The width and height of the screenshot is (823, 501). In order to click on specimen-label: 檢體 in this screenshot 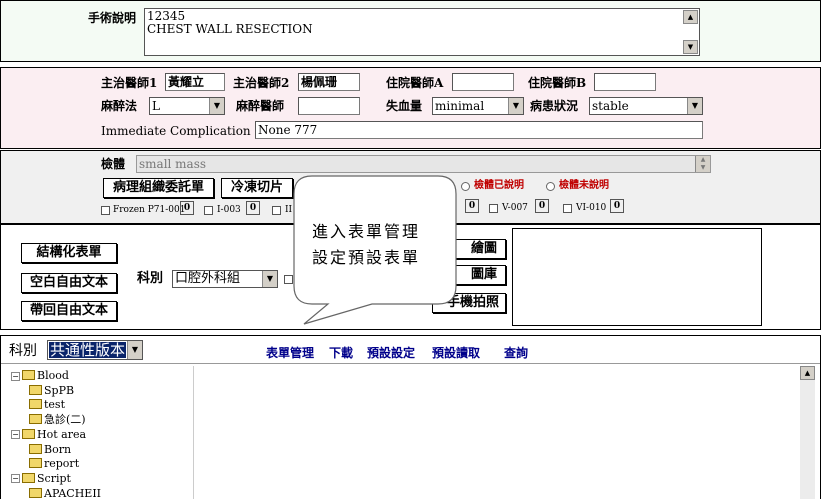, I will do `click(113, 164)`.